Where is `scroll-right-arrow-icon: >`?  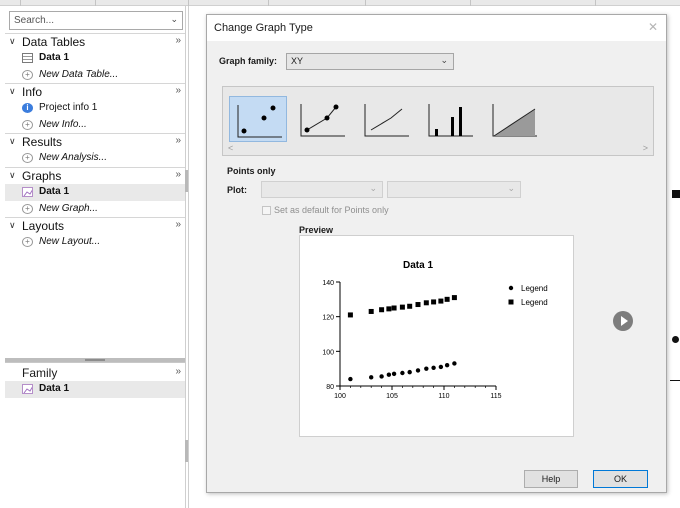
scroll-right-arrow-icon: > is located at coordinates (645, 148).